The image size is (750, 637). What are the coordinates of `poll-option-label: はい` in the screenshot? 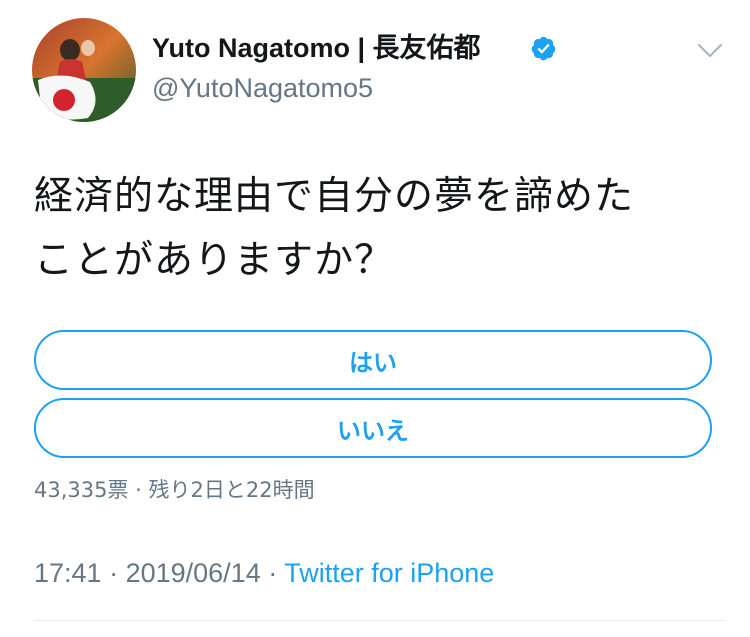 It's located at (373, 362).